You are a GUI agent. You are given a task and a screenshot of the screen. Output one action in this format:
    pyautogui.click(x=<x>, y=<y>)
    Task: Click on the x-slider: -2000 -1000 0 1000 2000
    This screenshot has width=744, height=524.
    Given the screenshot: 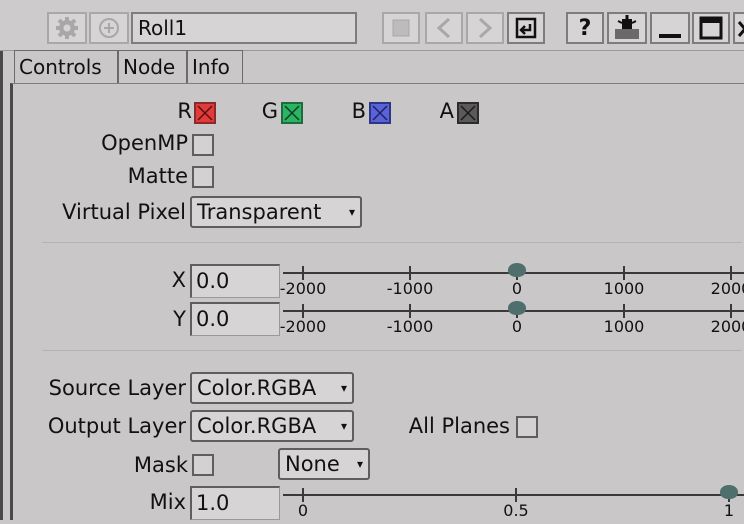 What is the action you would take?
    pyautogui.click(x=511, y=282)
    